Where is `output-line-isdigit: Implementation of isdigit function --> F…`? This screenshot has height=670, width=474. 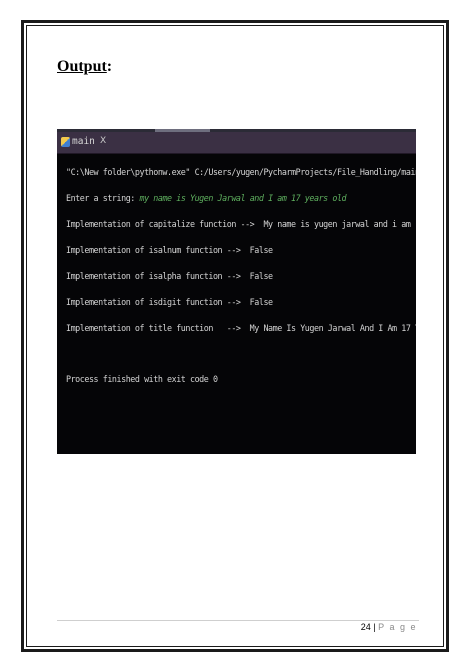
output-line-isdigit: Implementation of isdigit function --> F… is located at coordinates (169, 302).